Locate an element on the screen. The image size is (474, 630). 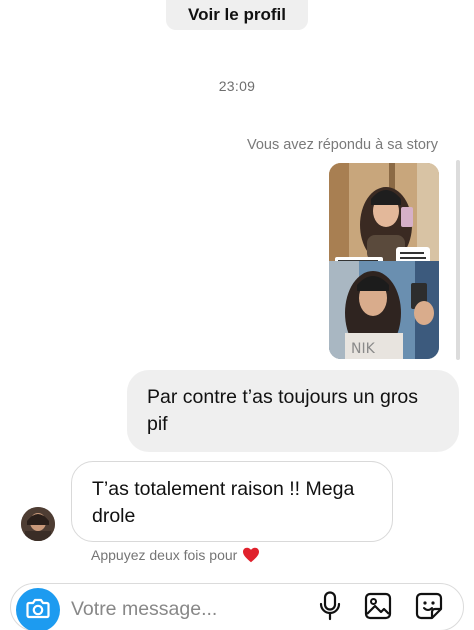
sent-message-bubble: Par contre t’as toujours un gros pif is located at coordinates (293, 411).